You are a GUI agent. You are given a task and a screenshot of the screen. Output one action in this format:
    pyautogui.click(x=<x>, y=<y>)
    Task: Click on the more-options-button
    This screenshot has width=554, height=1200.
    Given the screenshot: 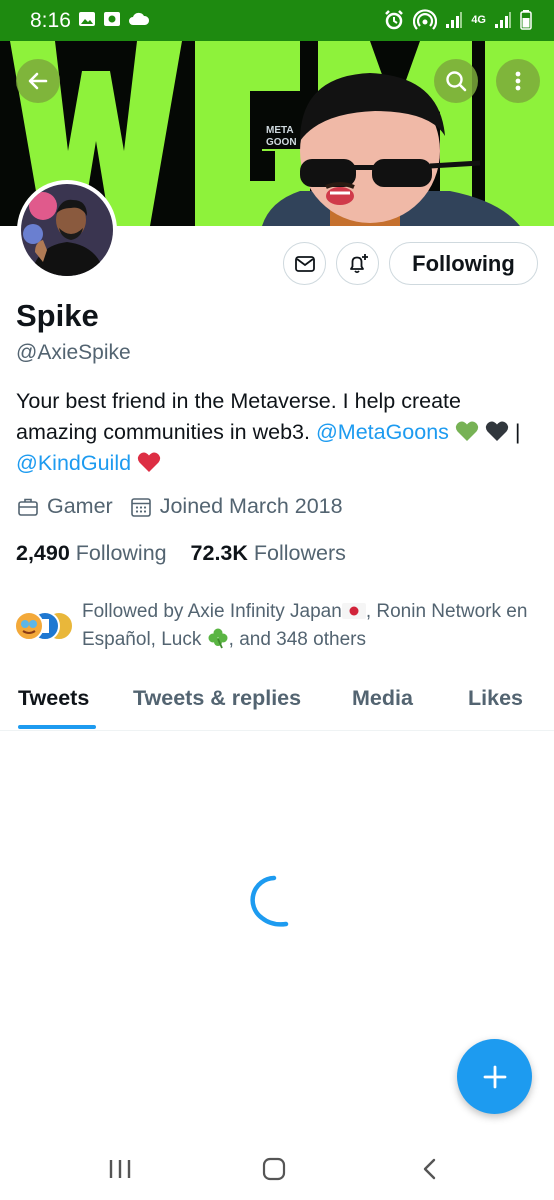 What is the action you would take?
    pyautogui.click(x=518, y=81)
    